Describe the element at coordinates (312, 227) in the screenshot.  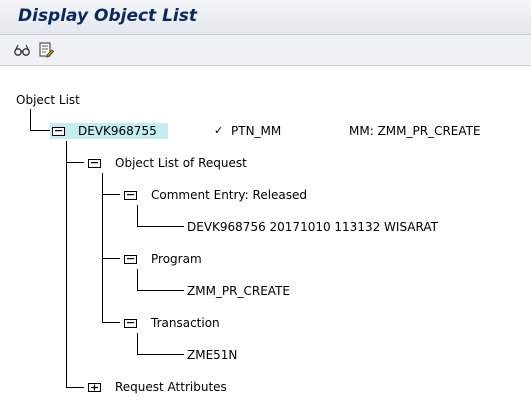
I see `comment-entry-value: DEVK968756 20171010 113132 WISARAT` at that location.